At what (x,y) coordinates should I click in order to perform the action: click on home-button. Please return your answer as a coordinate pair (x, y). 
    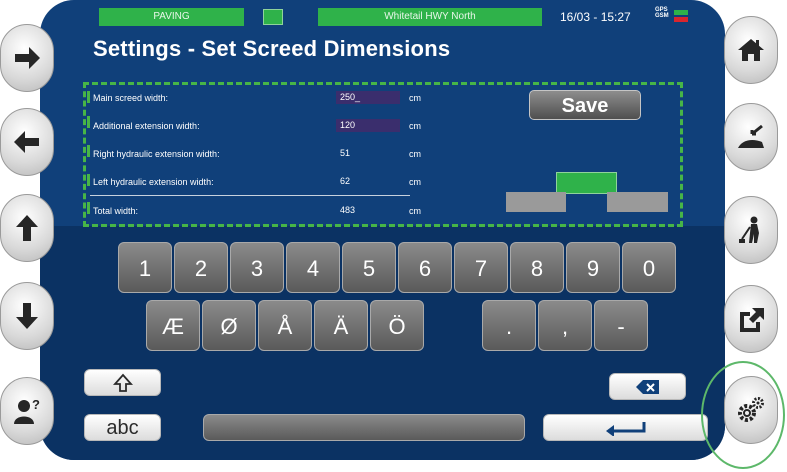
    Looking at the image, I should click on (751, 50).